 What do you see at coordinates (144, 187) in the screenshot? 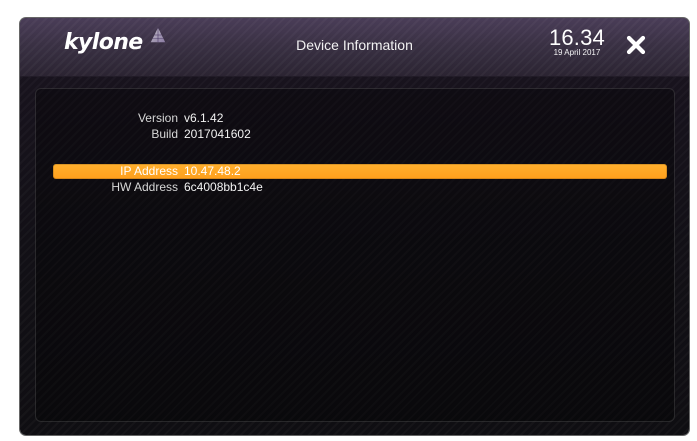
I see `info-label: HW Address` at bounding box center [144, 187].